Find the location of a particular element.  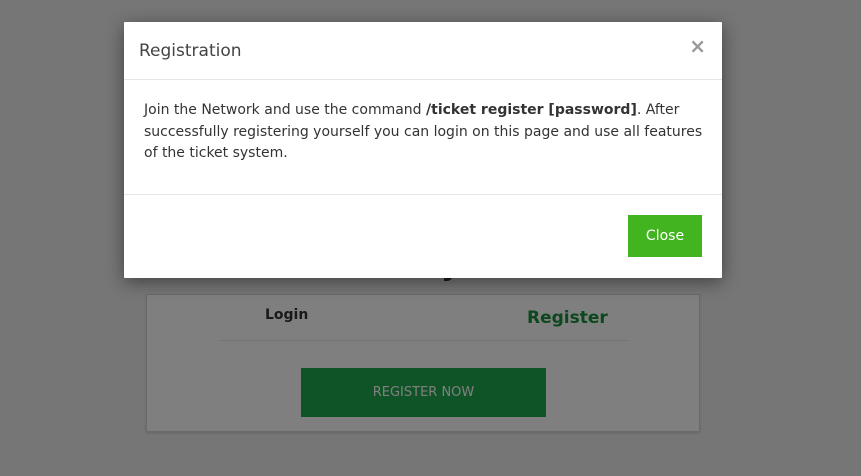

close-button: Close is located at coordinates (665, 236).